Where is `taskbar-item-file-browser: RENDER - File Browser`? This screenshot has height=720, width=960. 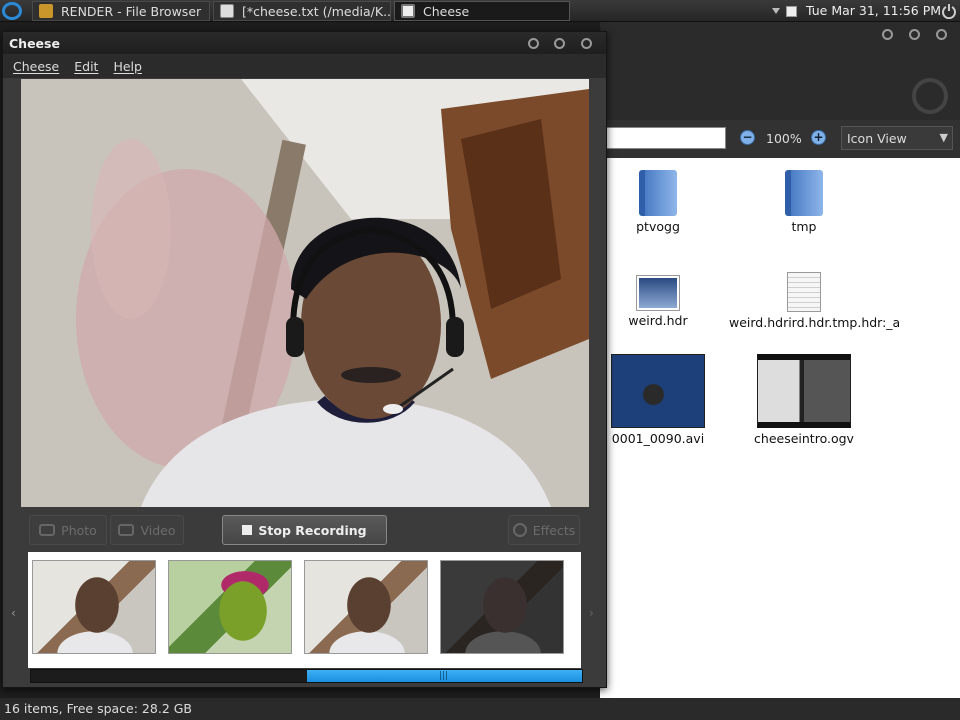 taskbar-item-file-browser: RENDER - File Browser is located at coordinates (121, 11).